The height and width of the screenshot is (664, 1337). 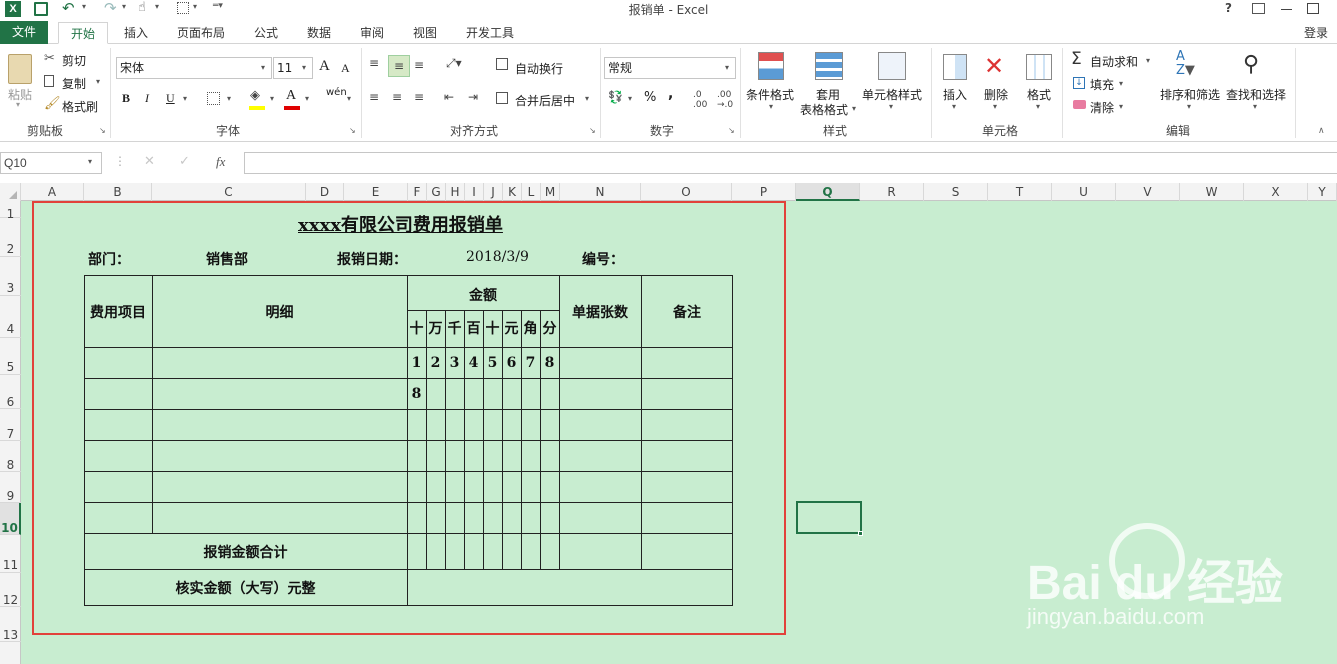 I want to click on column-header-m: M, so click(x=550, y=192).